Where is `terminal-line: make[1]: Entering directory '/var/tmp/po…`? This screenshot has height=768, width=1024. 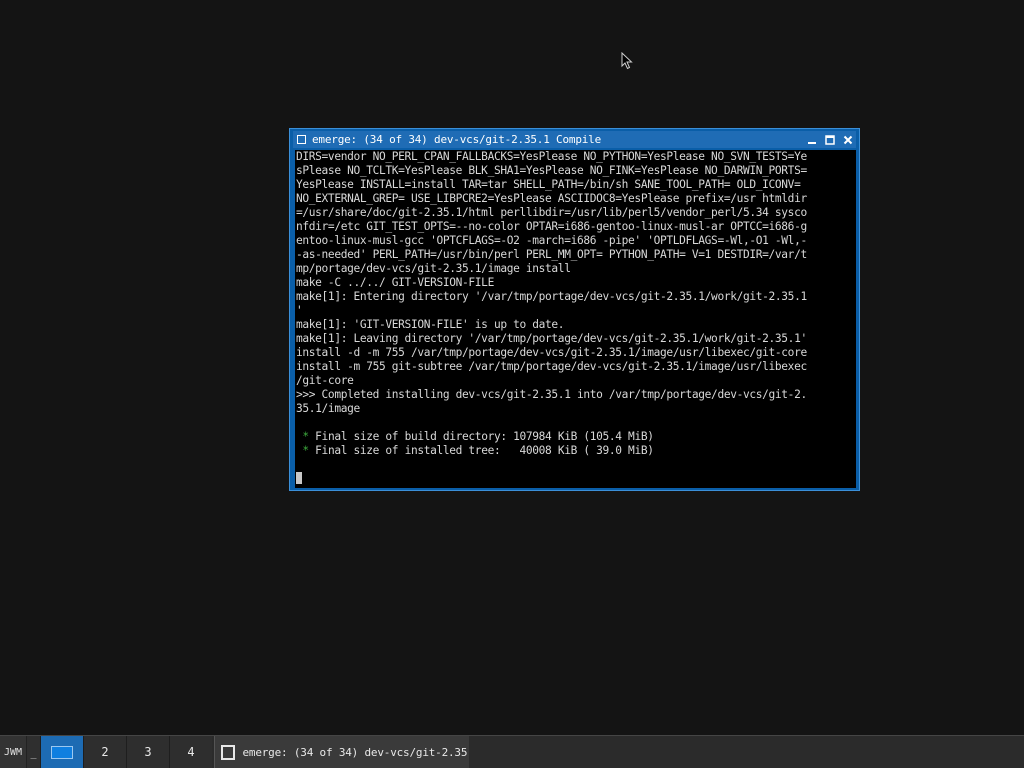 terminal-line: make[1]: Entering directory '/var/tmp/po… is located at coordinates (551, 296).